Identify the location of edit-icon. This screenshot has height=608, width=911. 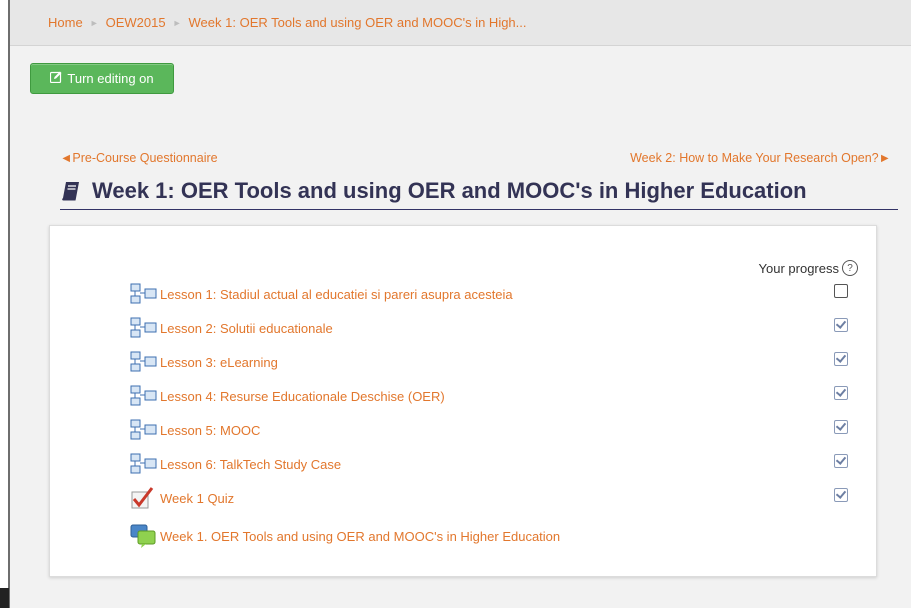
(56, 78).